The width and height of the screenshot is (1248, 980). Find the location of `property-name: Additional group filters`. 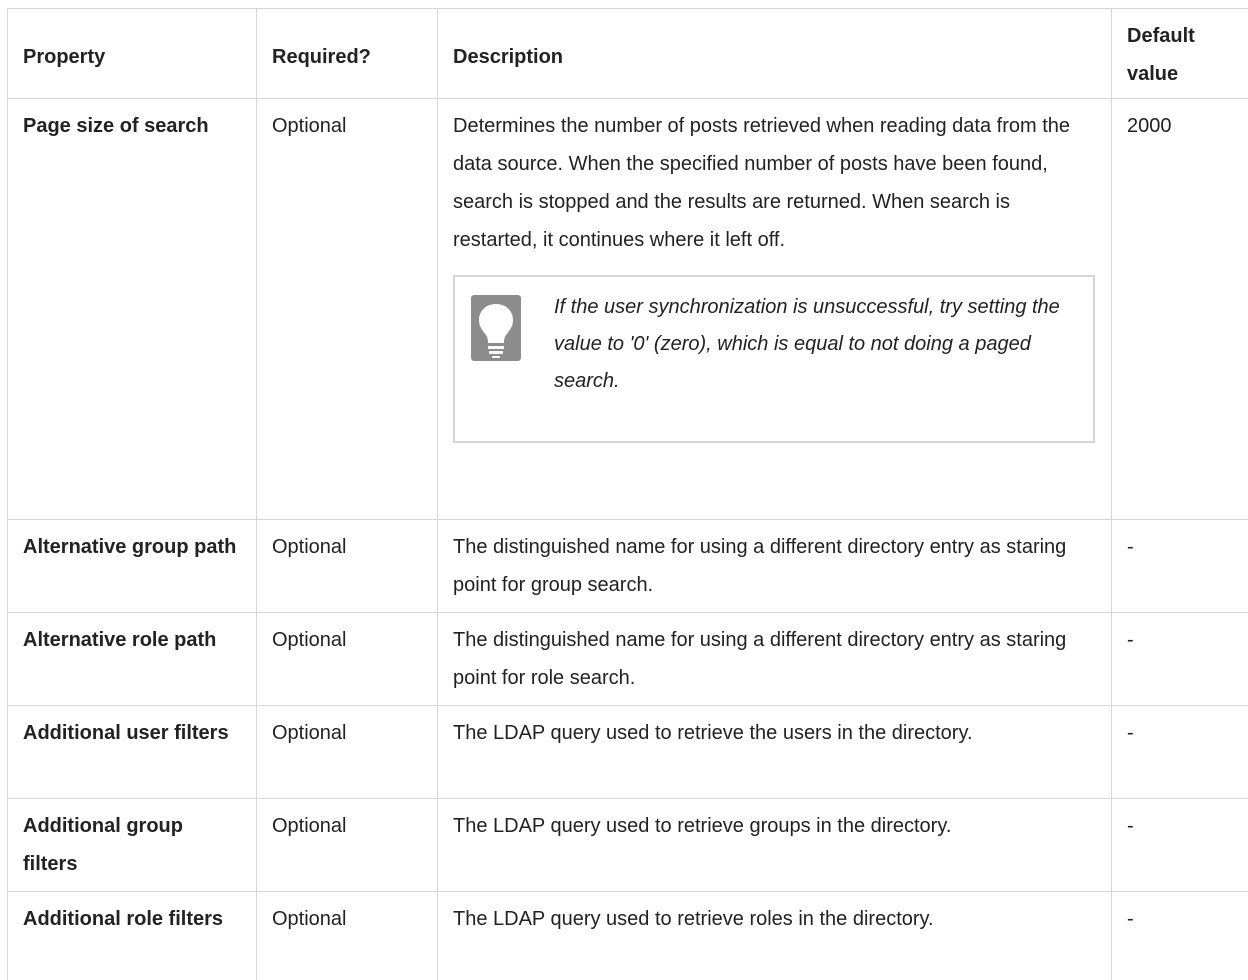

property-name: Additional group filters is located at coordinates (132, 845).